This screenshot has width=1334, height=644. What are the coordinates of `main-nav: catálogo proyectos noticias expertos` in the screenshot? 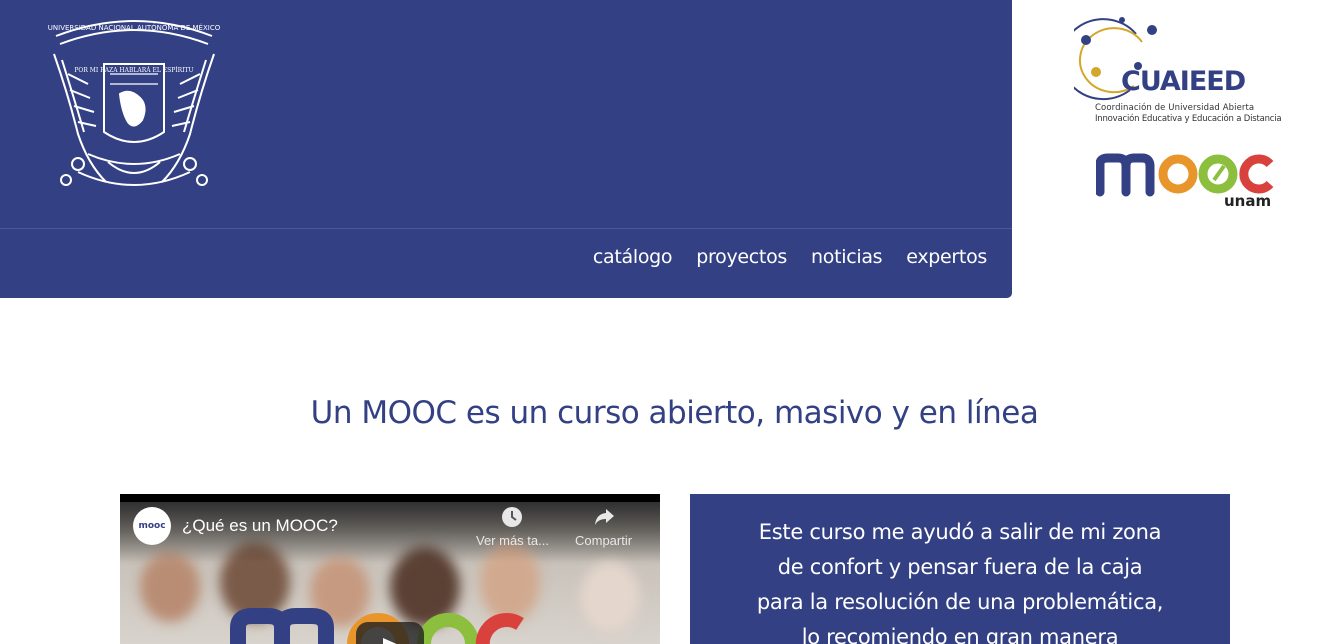 It's located at (790, 257).